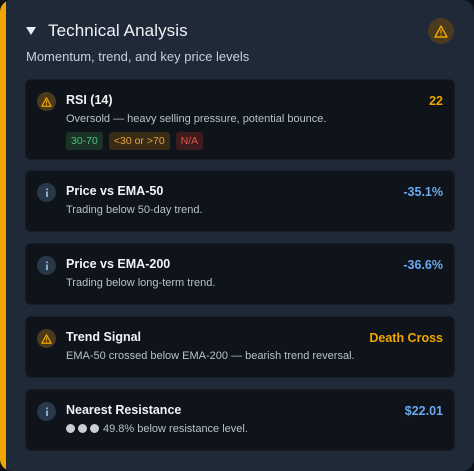 The width and height of the screenshot is (474, 471). I want to click on badge-normal-range: 30-70, so click(84, 141).